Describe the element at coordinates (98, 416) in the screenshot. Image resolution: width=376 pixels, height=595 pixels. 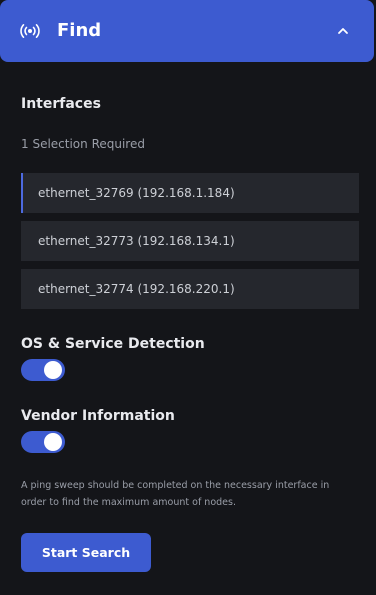
I see `vendor-info-label: Vendor Information` at that location.